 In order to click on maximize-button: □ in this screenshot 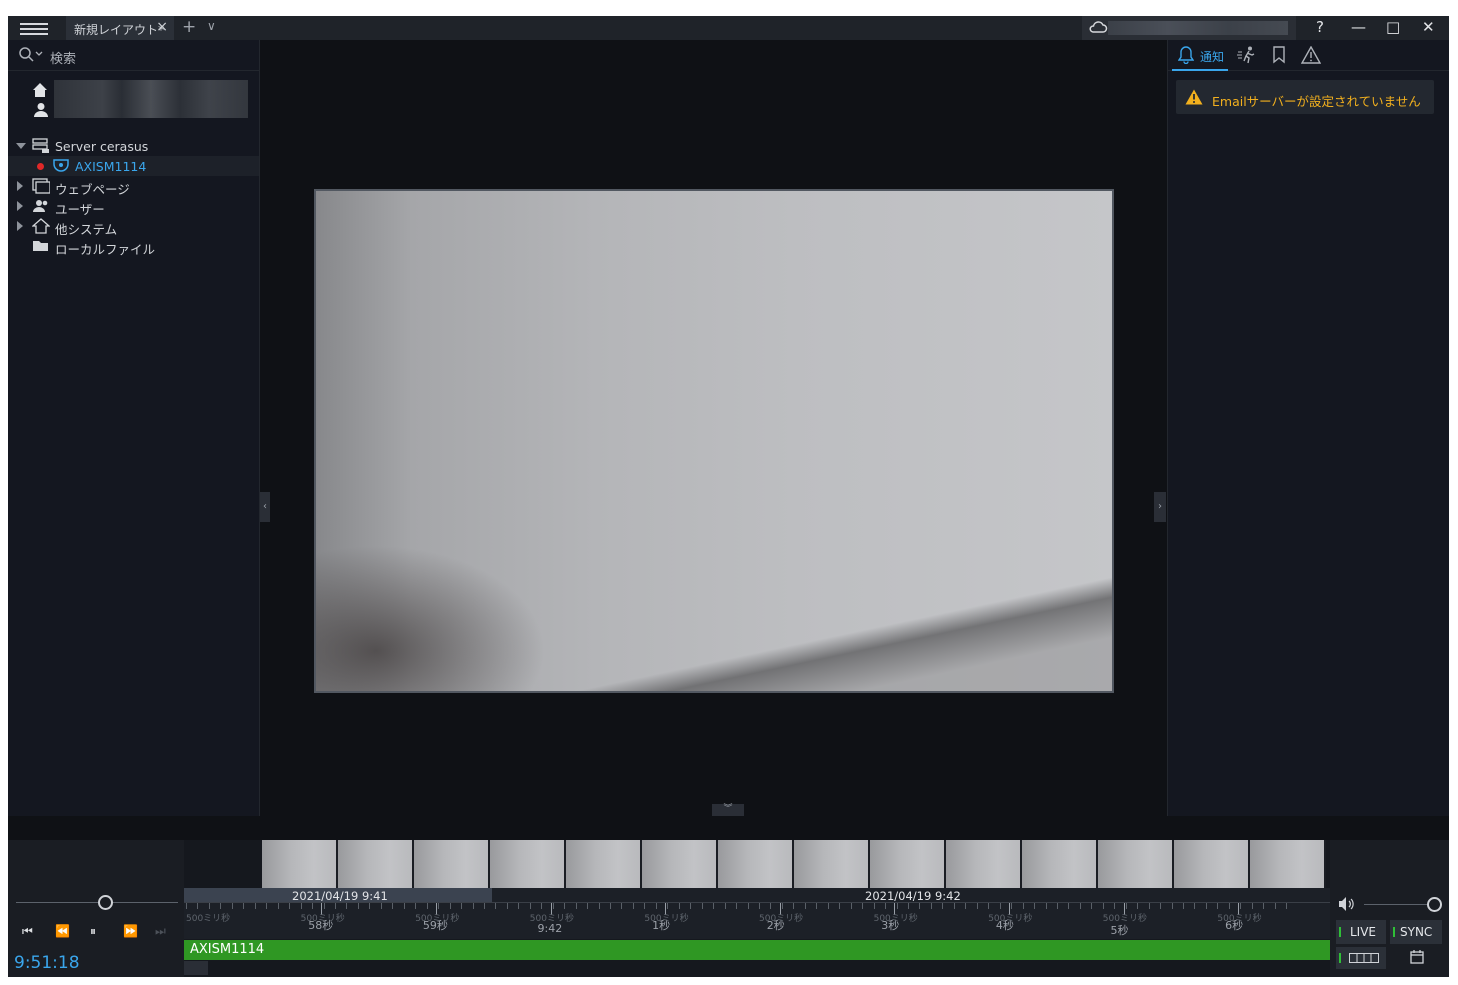, I will do `click(1393, 27)`.